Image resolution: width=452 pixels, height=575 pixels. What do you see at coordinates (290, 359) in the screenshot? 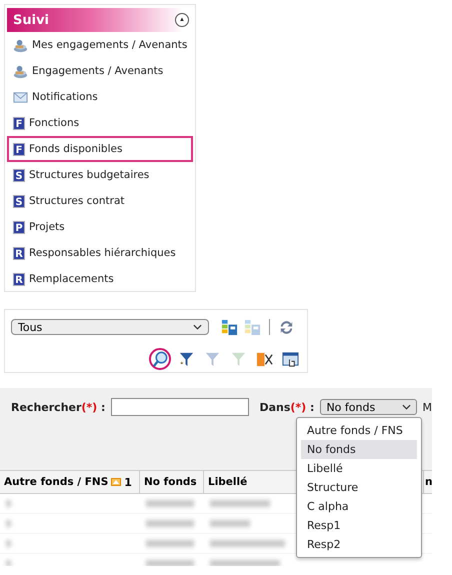
I see `calendar-icon` at bounding box center [290, 359].